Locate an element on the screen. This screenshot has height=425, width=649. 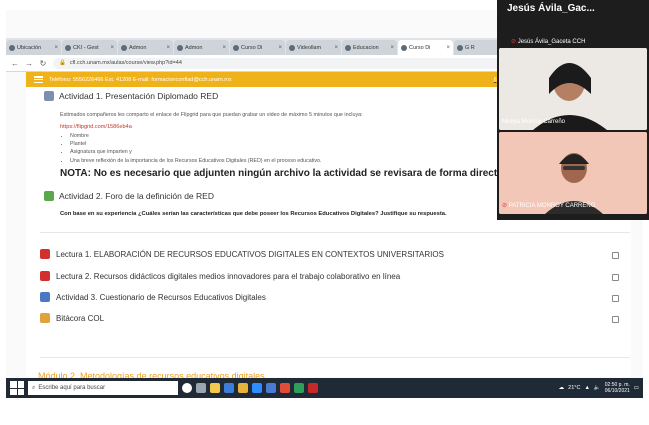
participant-name: Jesús Ávila_Gaceta CCH is located at coordinates (551, 42).